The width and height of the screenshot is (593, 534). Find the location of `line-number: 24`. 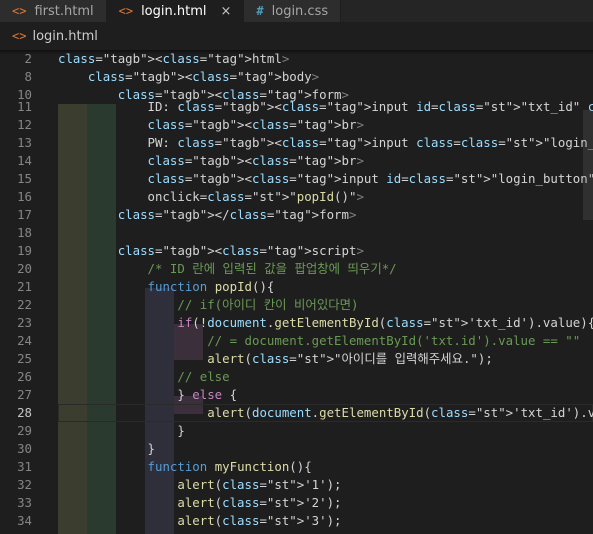

line-number: 24 is located at coordinates (24, 340).